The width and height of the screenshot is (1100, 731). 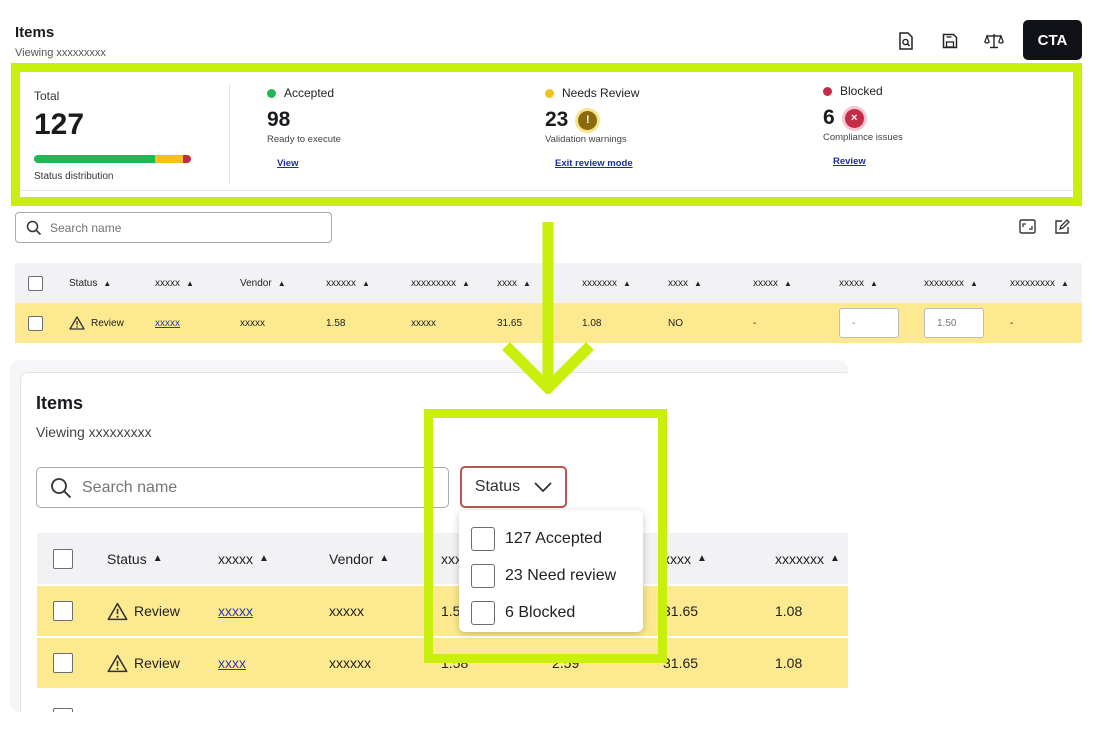 What do you see at coordinates (994, 41) in the screenshot?
I see `scale-icon` at bounding box center [994, 41].